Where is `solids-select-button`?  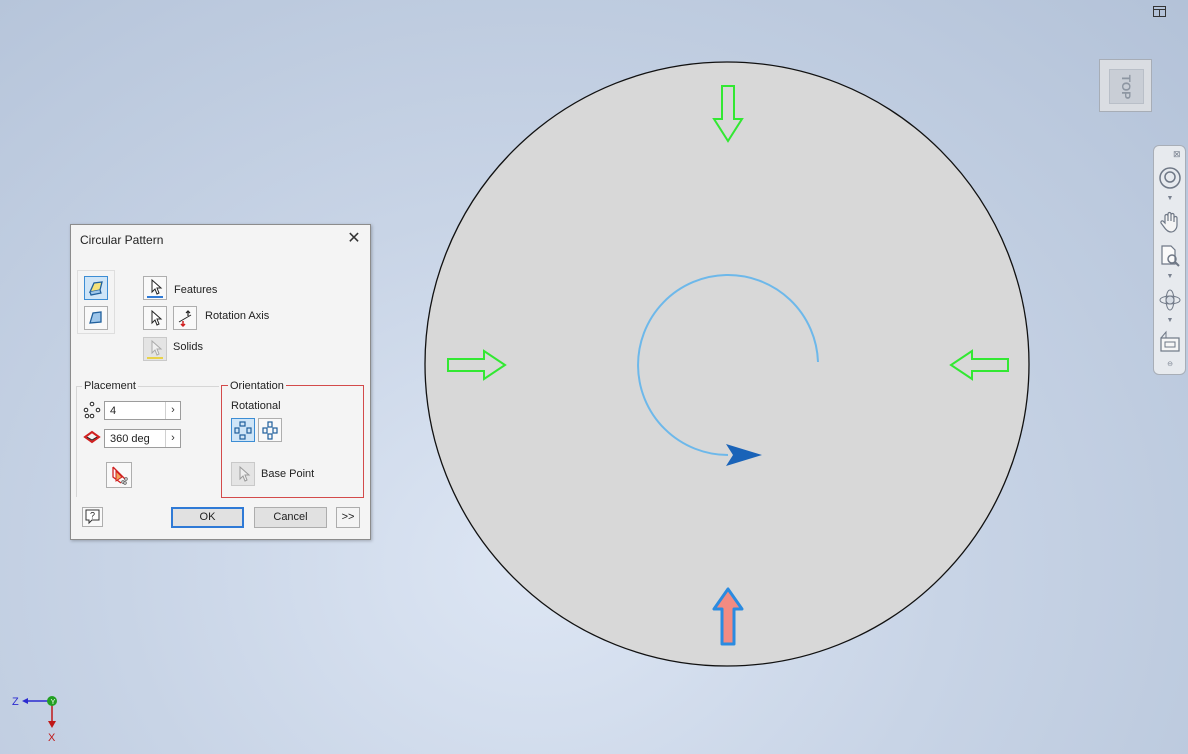 solids-select-button is located at coordinates (155, 349).